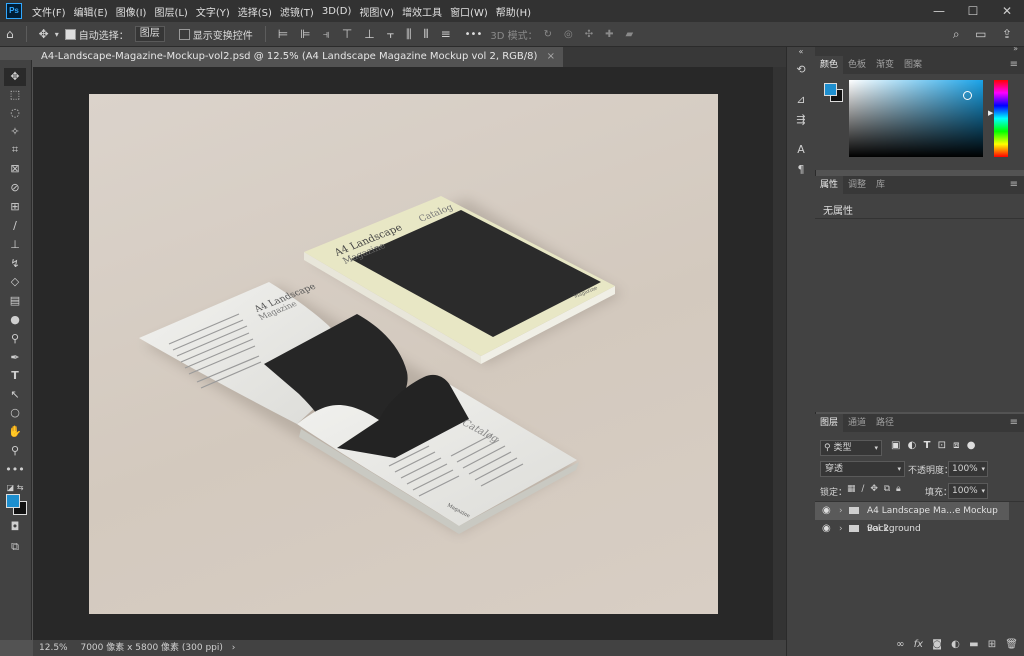  I want to click on maximize-button: ☐, so click(973, 11).